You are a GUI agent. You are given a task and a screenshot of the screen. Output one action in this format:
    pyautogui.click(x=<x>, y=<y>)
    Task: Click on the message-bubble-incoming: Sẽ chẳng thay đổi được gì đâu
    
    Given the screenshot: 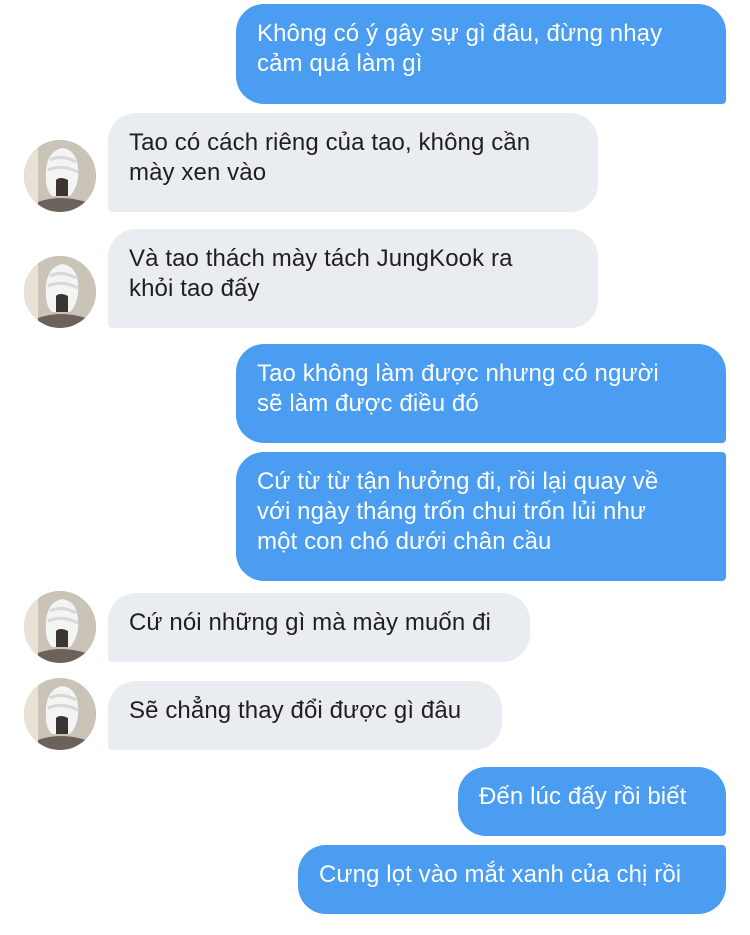 What is the action you would take?
    pyautogui.click(x=305, y=715)
    